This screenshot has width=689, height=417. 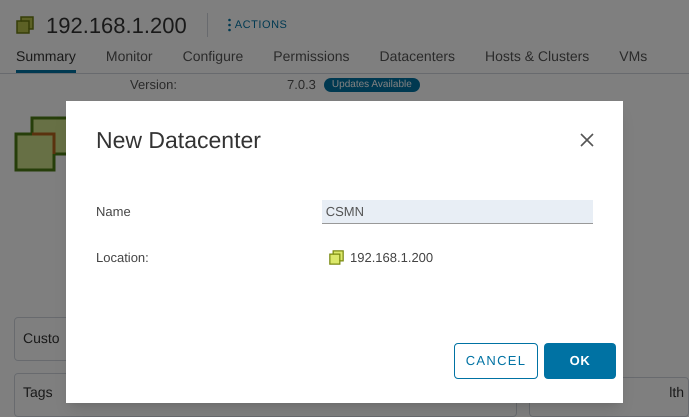 I want to click on actions-button: ACTIONS, so click(x=258, y=25).